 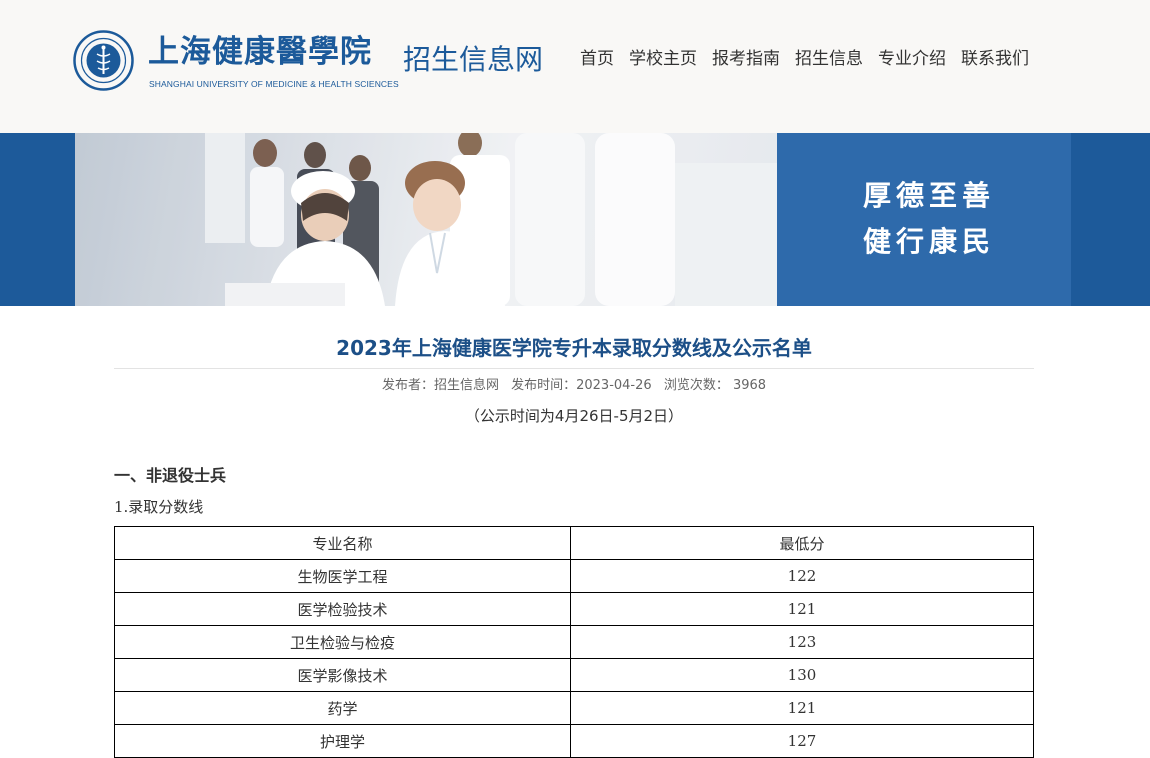 I want to click on section-heading-non-veterans: 一、非退役士兵, so click(x=170, y=475).